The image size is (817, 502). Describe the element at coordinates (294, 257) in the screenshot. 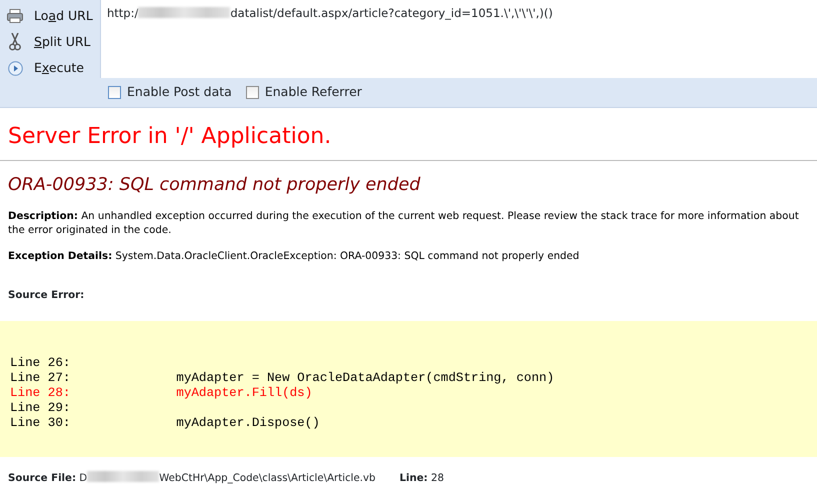

I see `error-paragraph: Exception Details: System.Data.OracleClient.OracleException: ORA-00933: SQL command not properly ended` at that location.